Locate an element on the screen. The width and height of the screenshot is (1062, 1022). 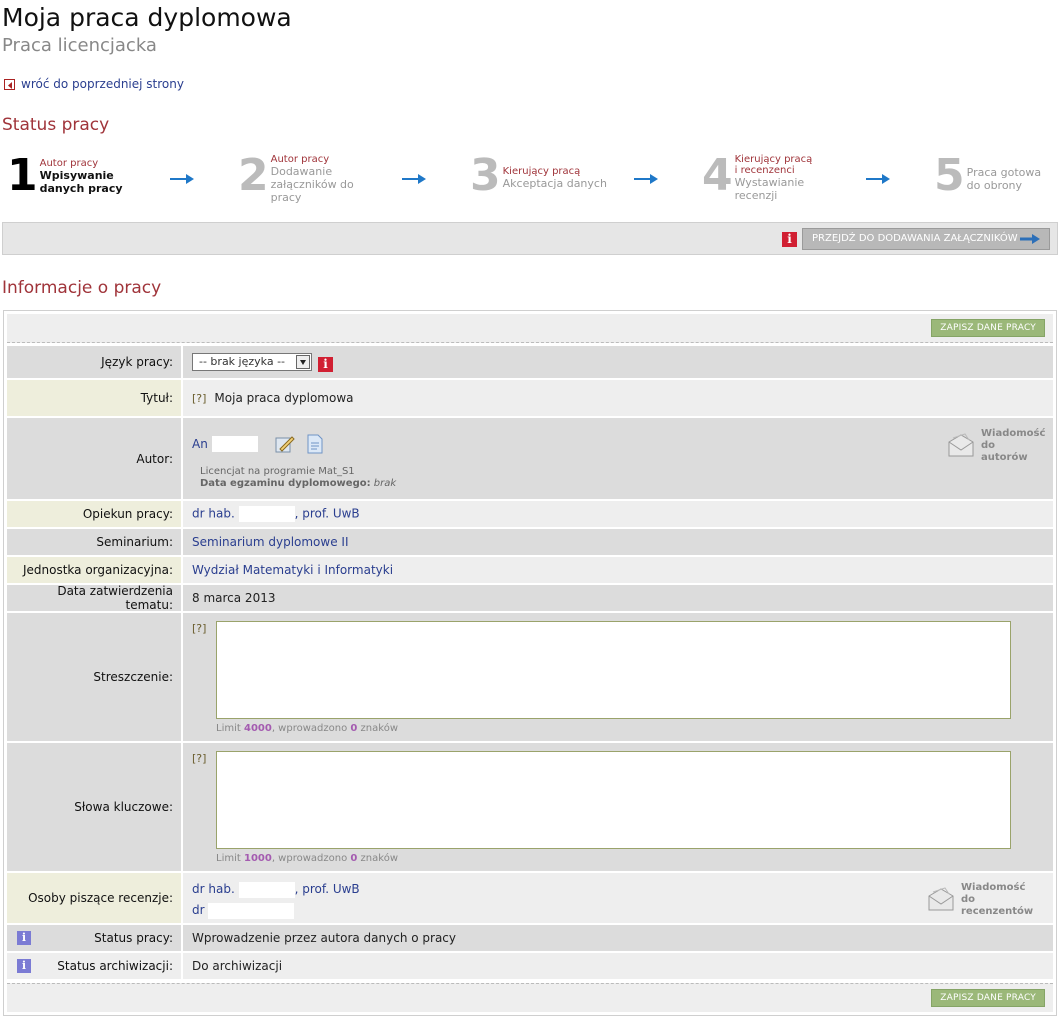
reviewers-label: Osoby piszące recenzje: is located at coordinates (94, 899).